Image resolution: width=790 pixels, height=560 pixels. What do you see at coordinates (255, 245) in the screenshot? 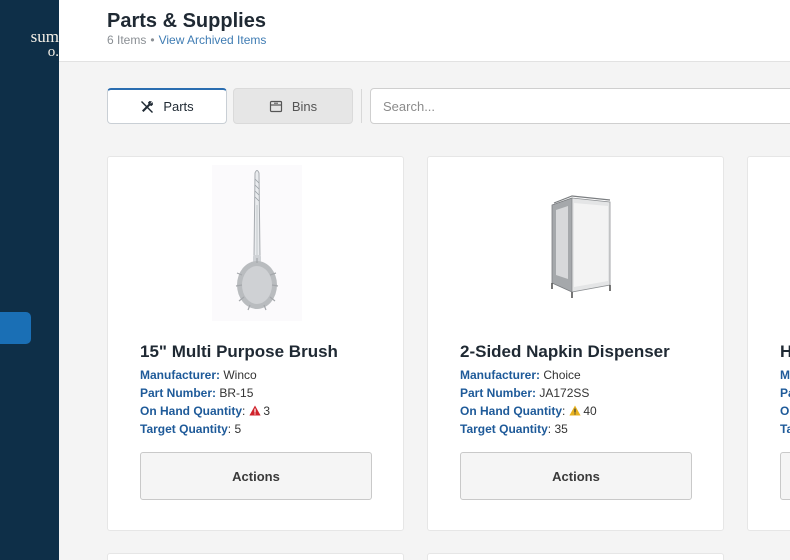
I see `part-image-brush` at bounding box center [255, 245].